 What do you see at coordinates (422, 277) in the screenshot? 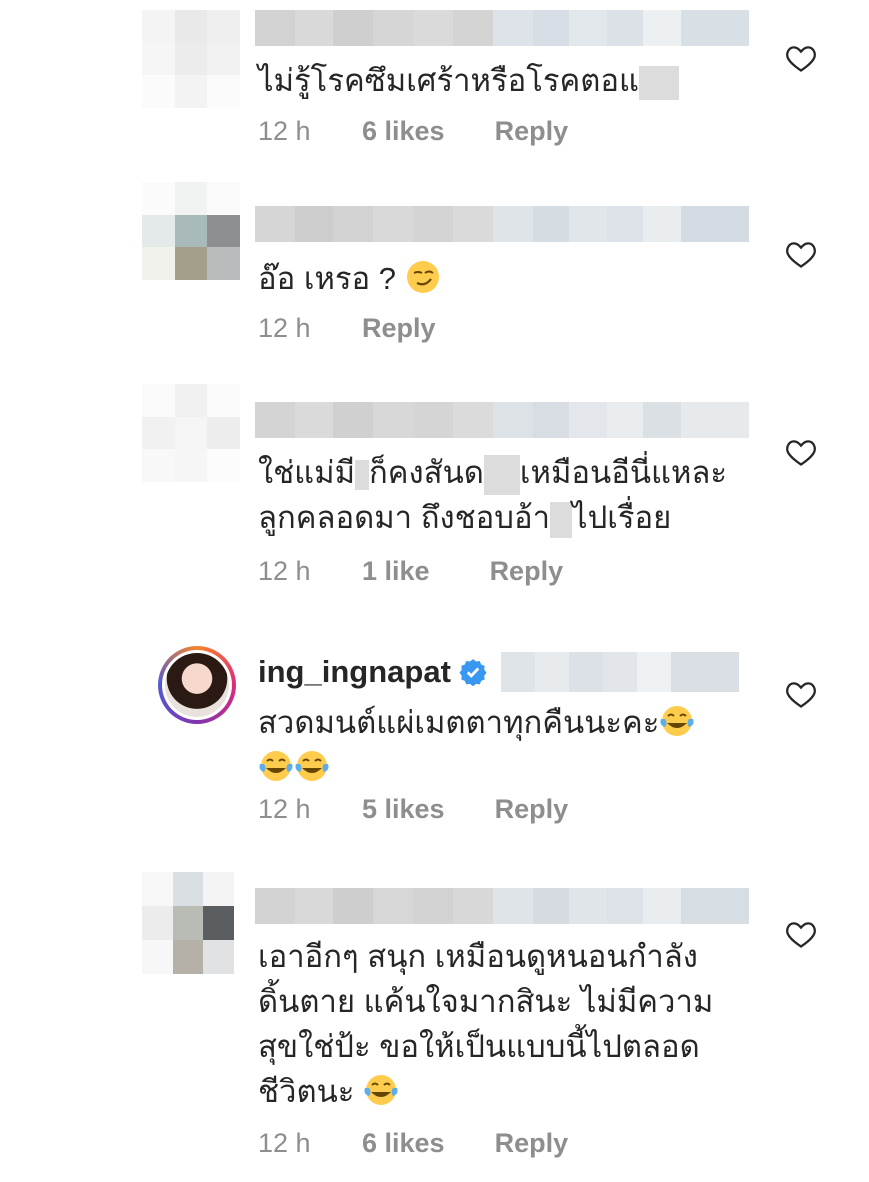
I see `smirking-face-emoji` at bounding box center [422, 277].